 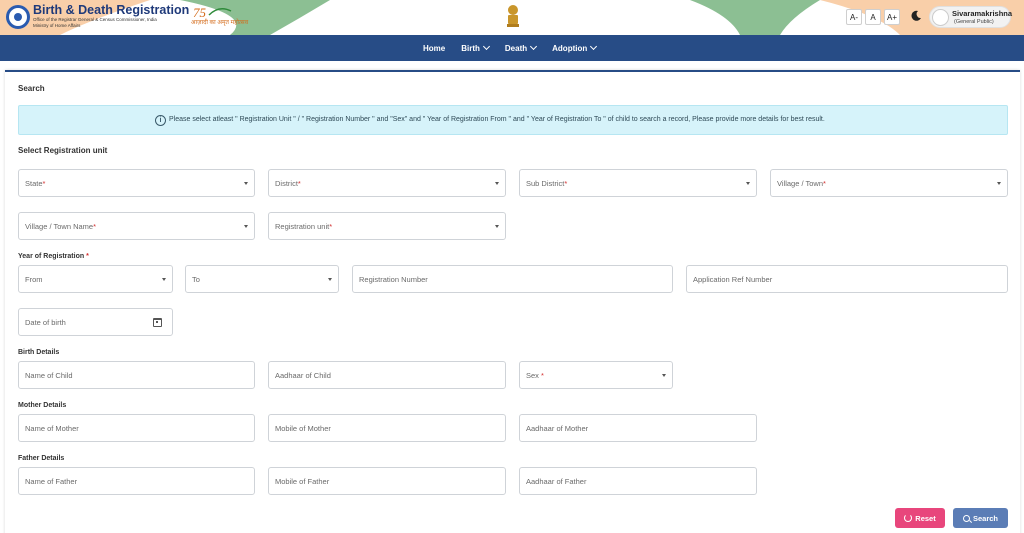 What do you see at coordinates (136, 481) in the screenshot?
I see `name-of-father-input: Name of Father` at bounding box center [136, 481].